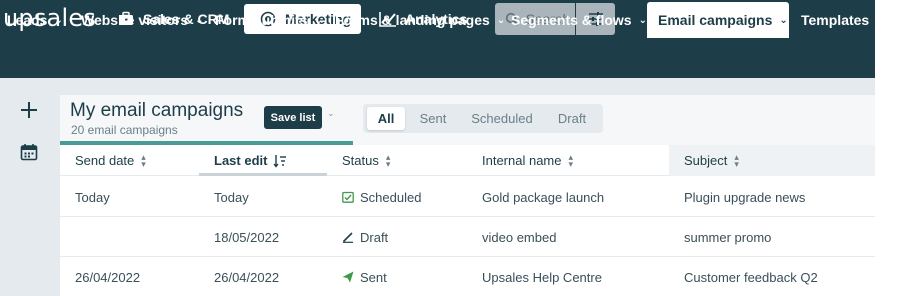  I want to click on cell-subject: Customer feedback Q2, so click(751, 277).